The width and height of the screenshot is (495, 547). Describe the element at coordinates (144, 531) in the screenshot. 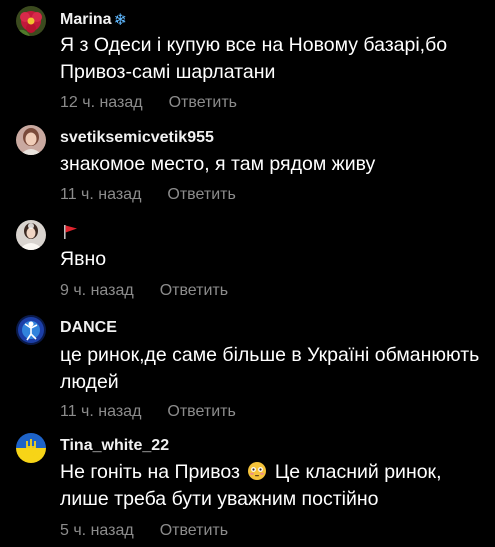

I see `comment-meta: 5 ч. назад Ответить` at that location.